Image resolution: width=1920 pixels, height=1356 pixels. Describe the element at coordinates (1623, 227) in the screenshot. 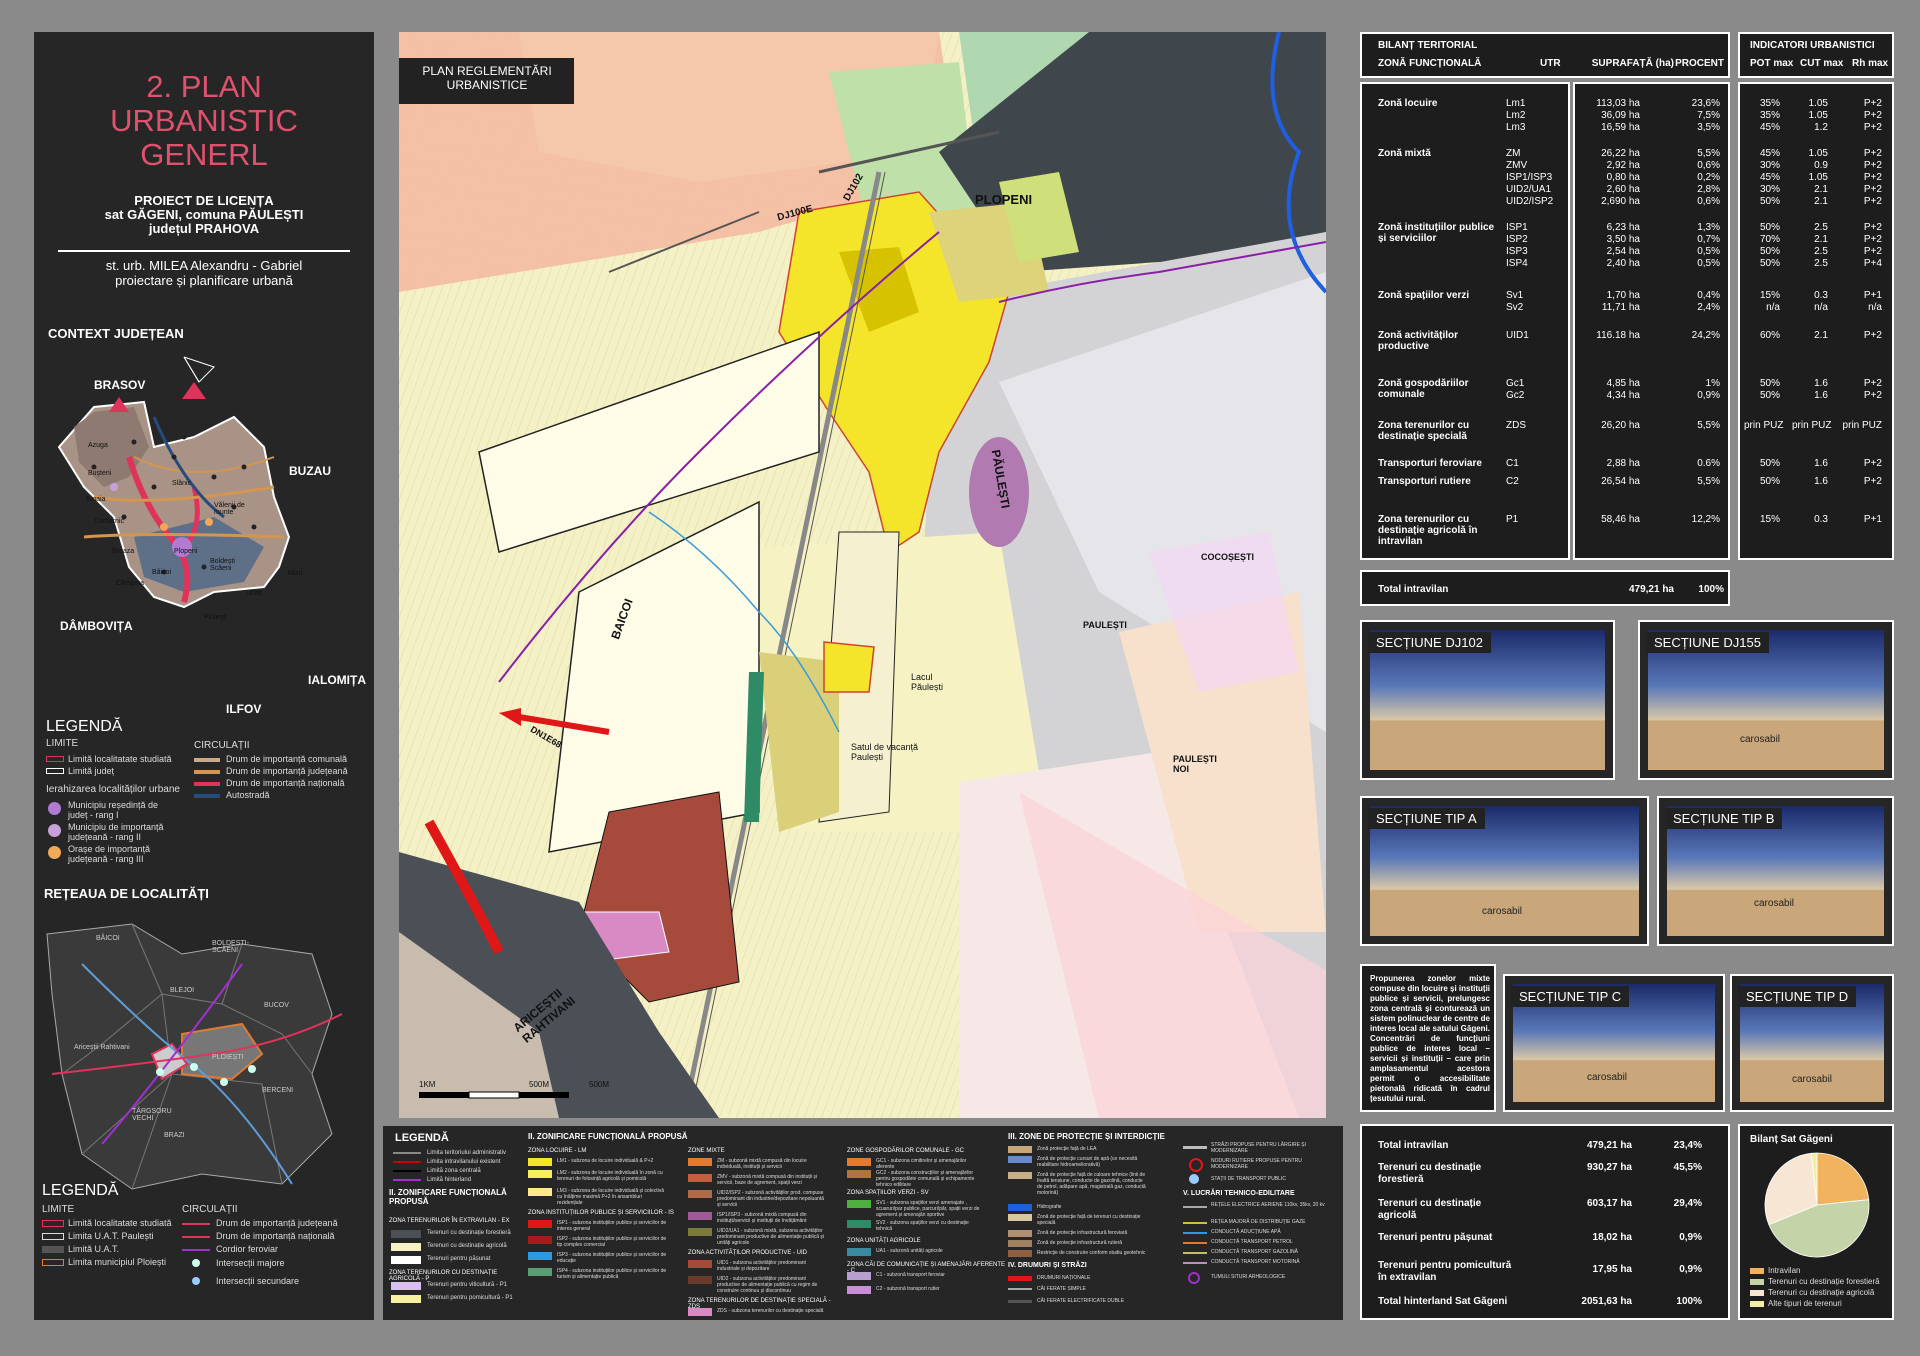

I see `bilant-sup-2-0: 6,23 ha` at that location.